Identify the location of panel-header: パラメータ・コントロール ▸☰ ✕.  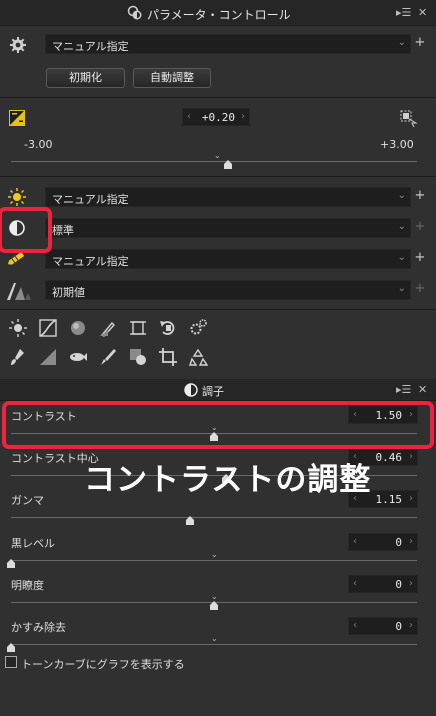
(218, 13).